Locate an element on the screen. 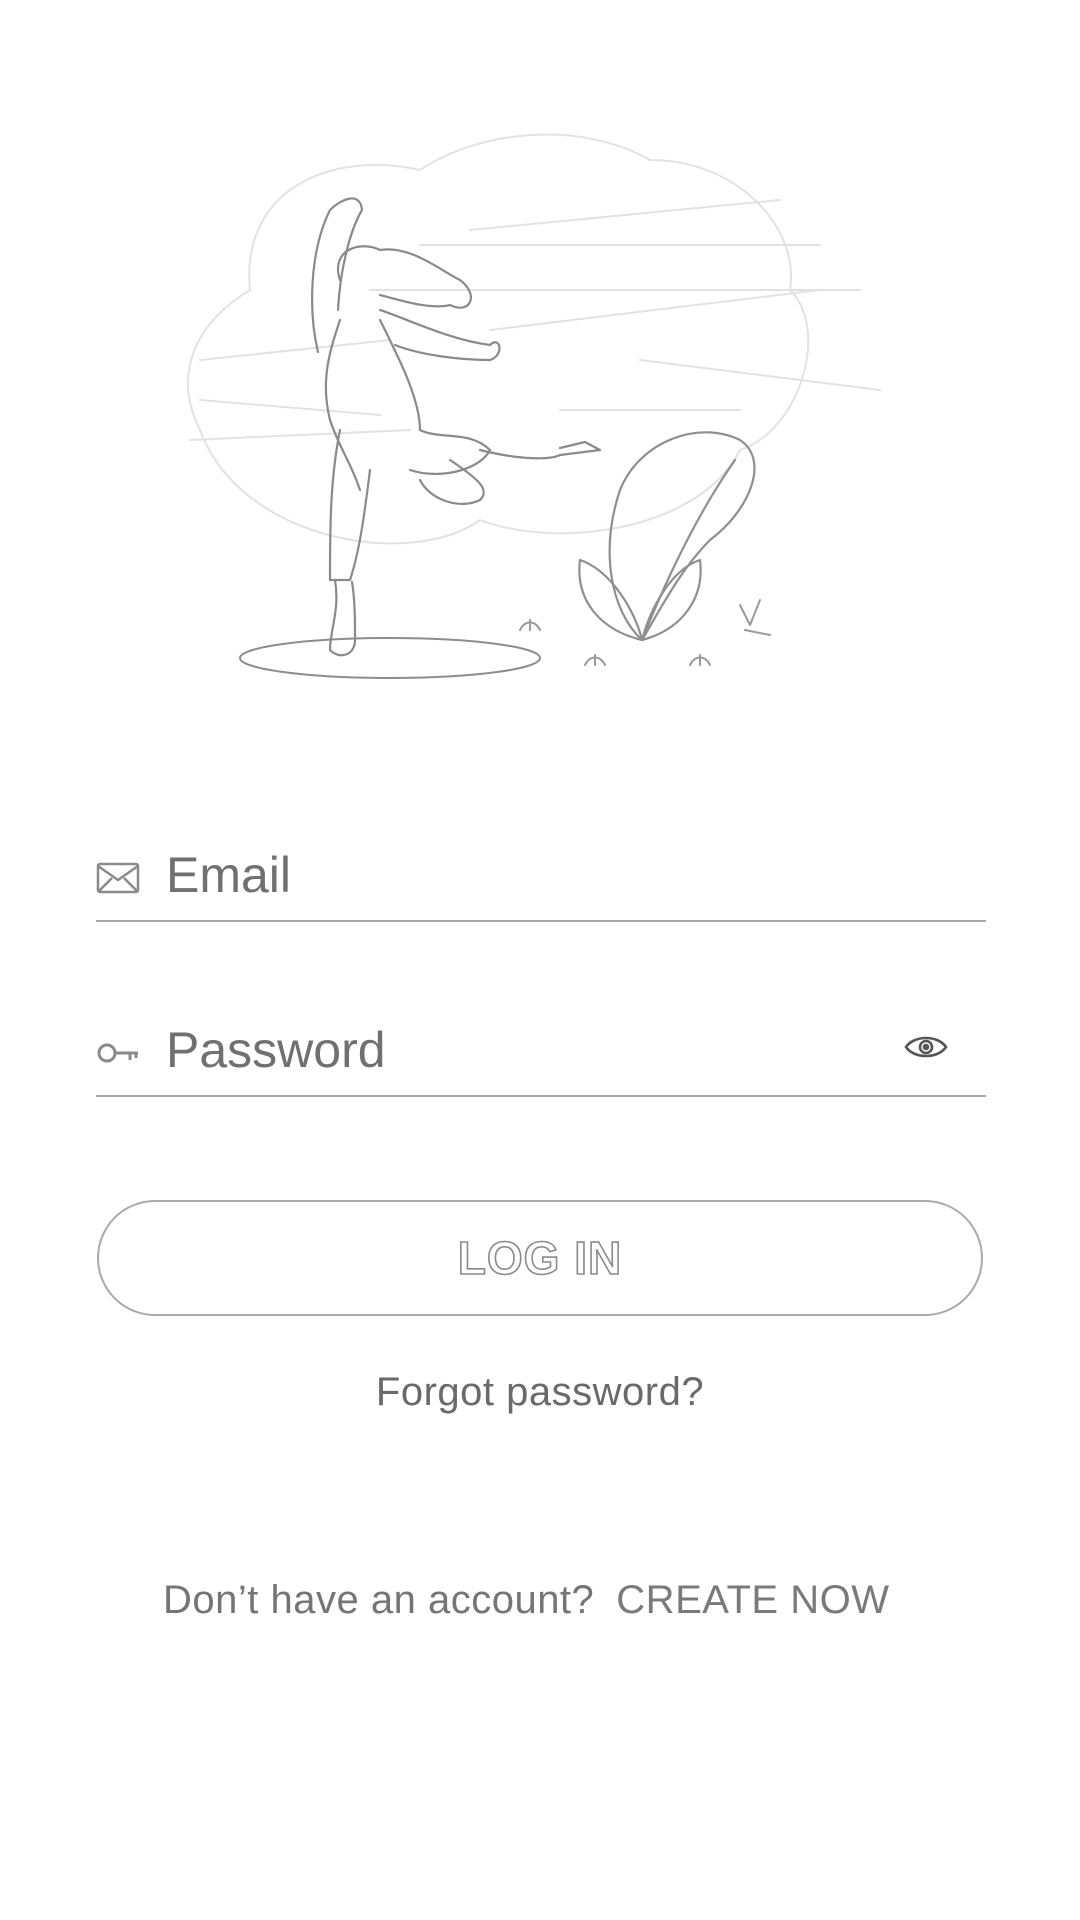 This screenshot has width=1080, height=1920. signup-row: Don’t have an account? CREATE NOW is located at coordinates (526, 1600).